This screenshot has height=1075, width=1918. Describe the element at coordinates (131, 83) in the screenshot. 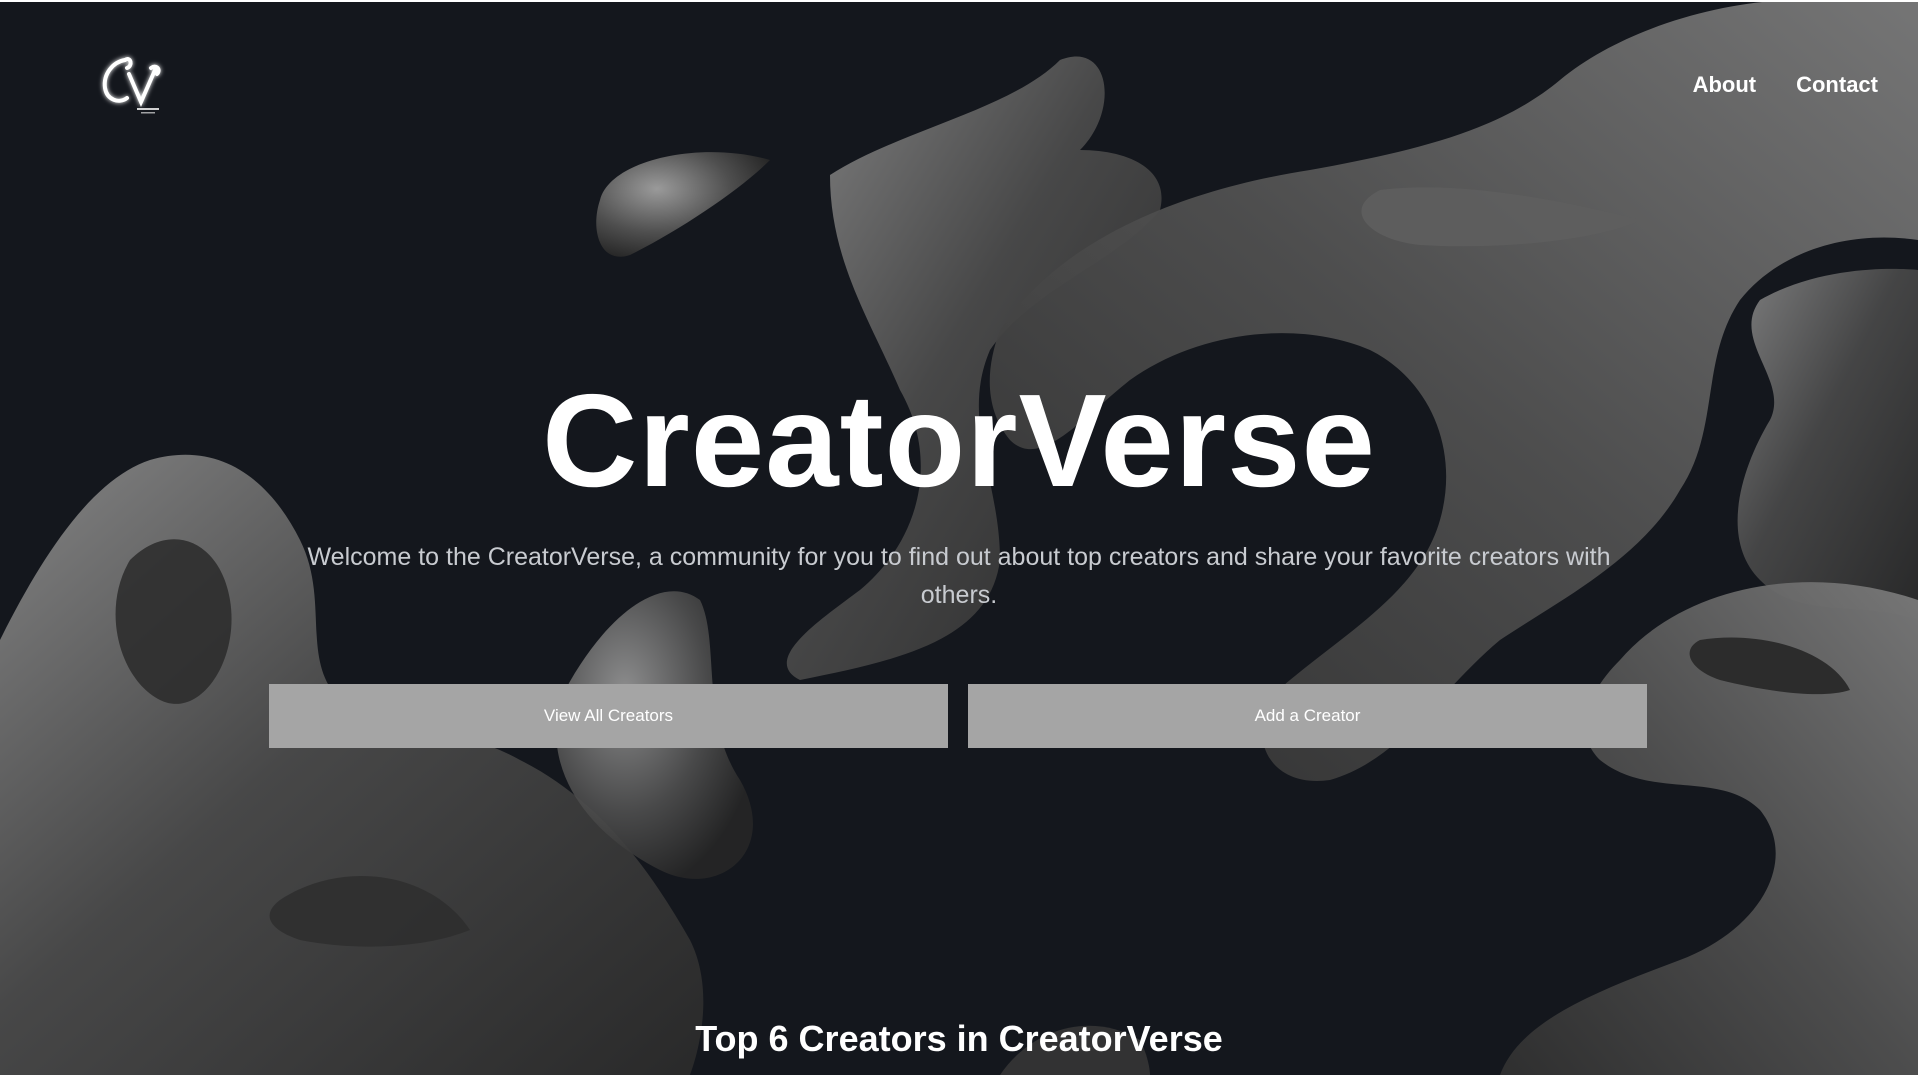

I see `logo-icon` at that location.